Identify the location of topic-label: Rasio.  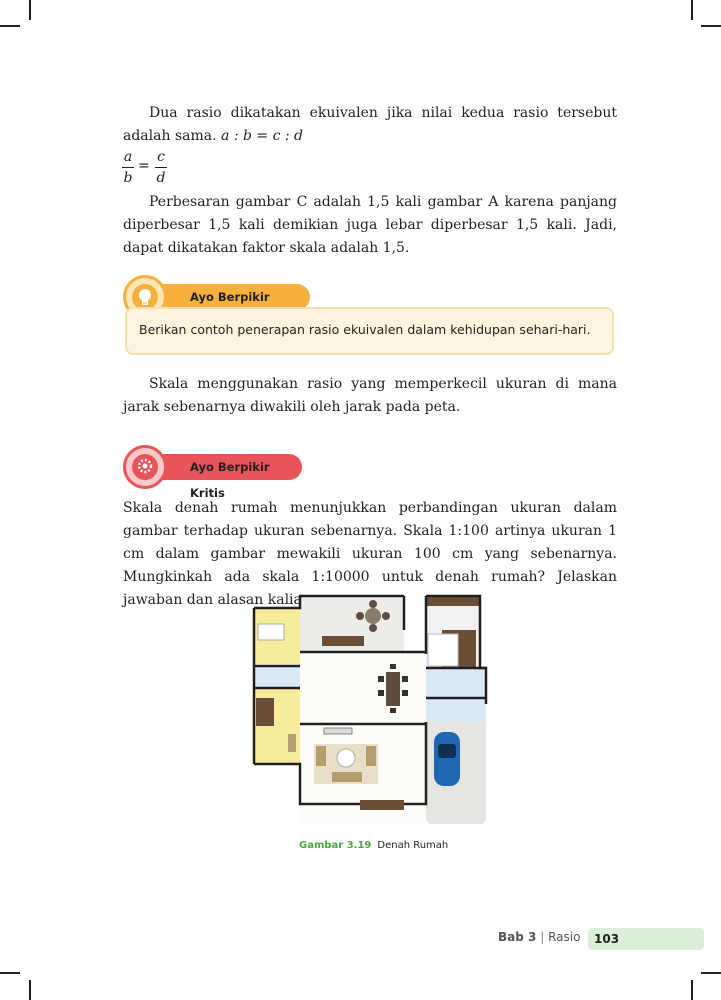
(564, 937).